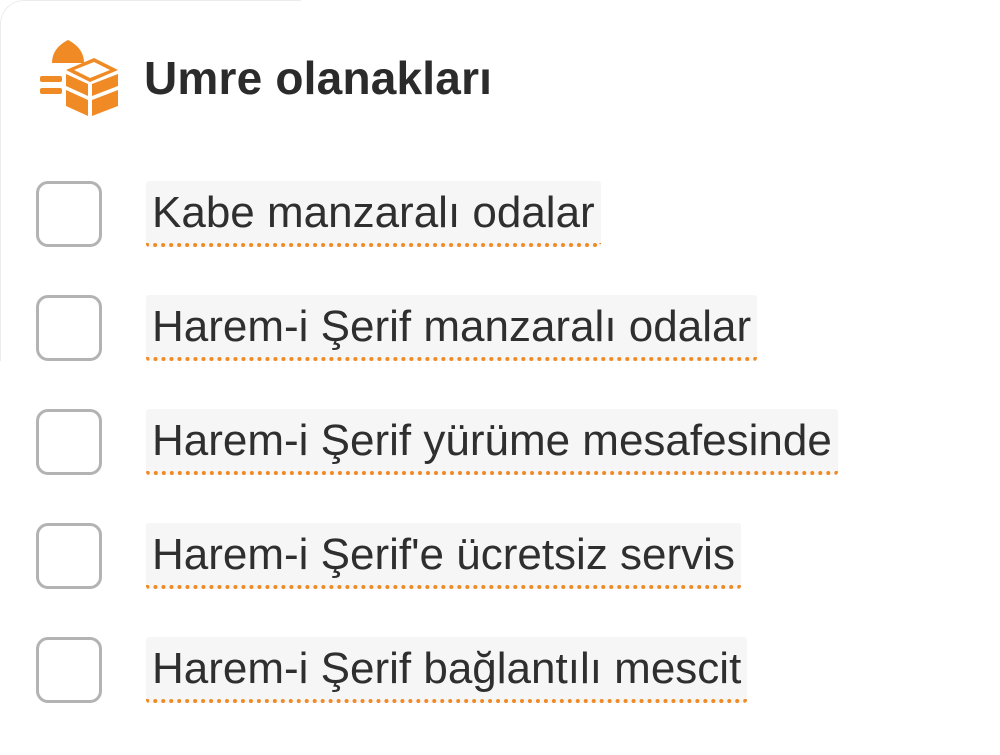 The image size is (1000, 755). Describe the element at coordinates (492, 442) in the screenshot. I see `option-label: Harem-i Şerif yürüme mesafesinde` at that location.